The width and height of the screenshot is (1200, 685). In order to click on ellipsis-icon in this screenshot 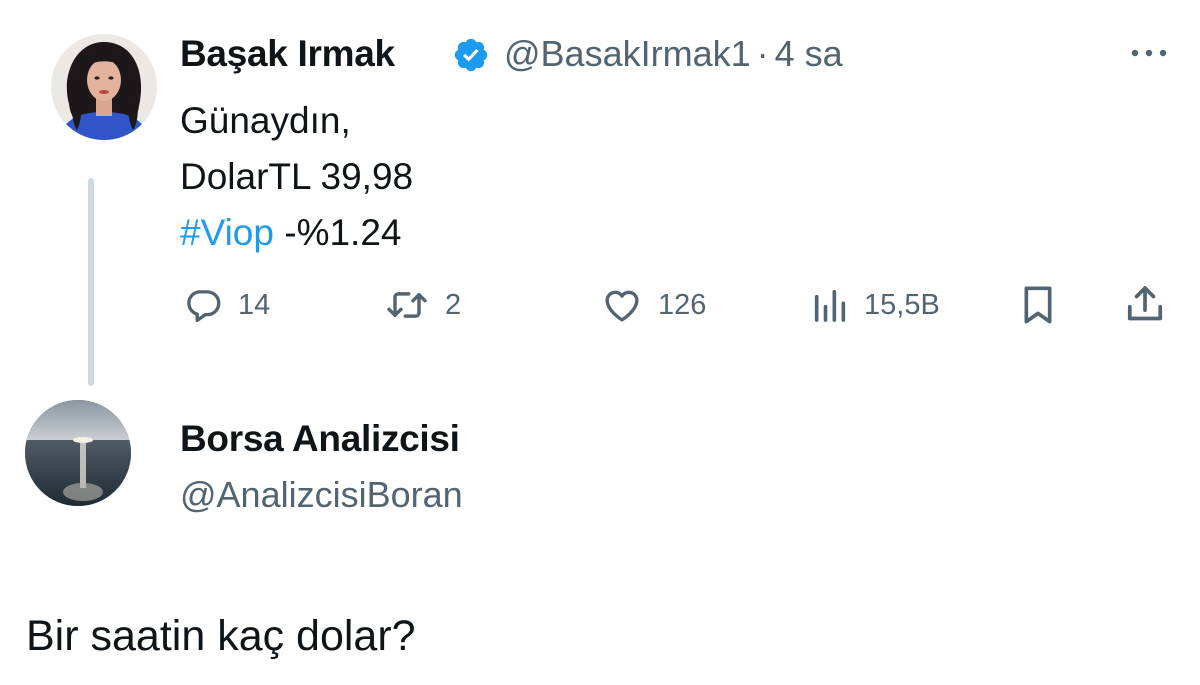, I will do `click(1149, 53)`.